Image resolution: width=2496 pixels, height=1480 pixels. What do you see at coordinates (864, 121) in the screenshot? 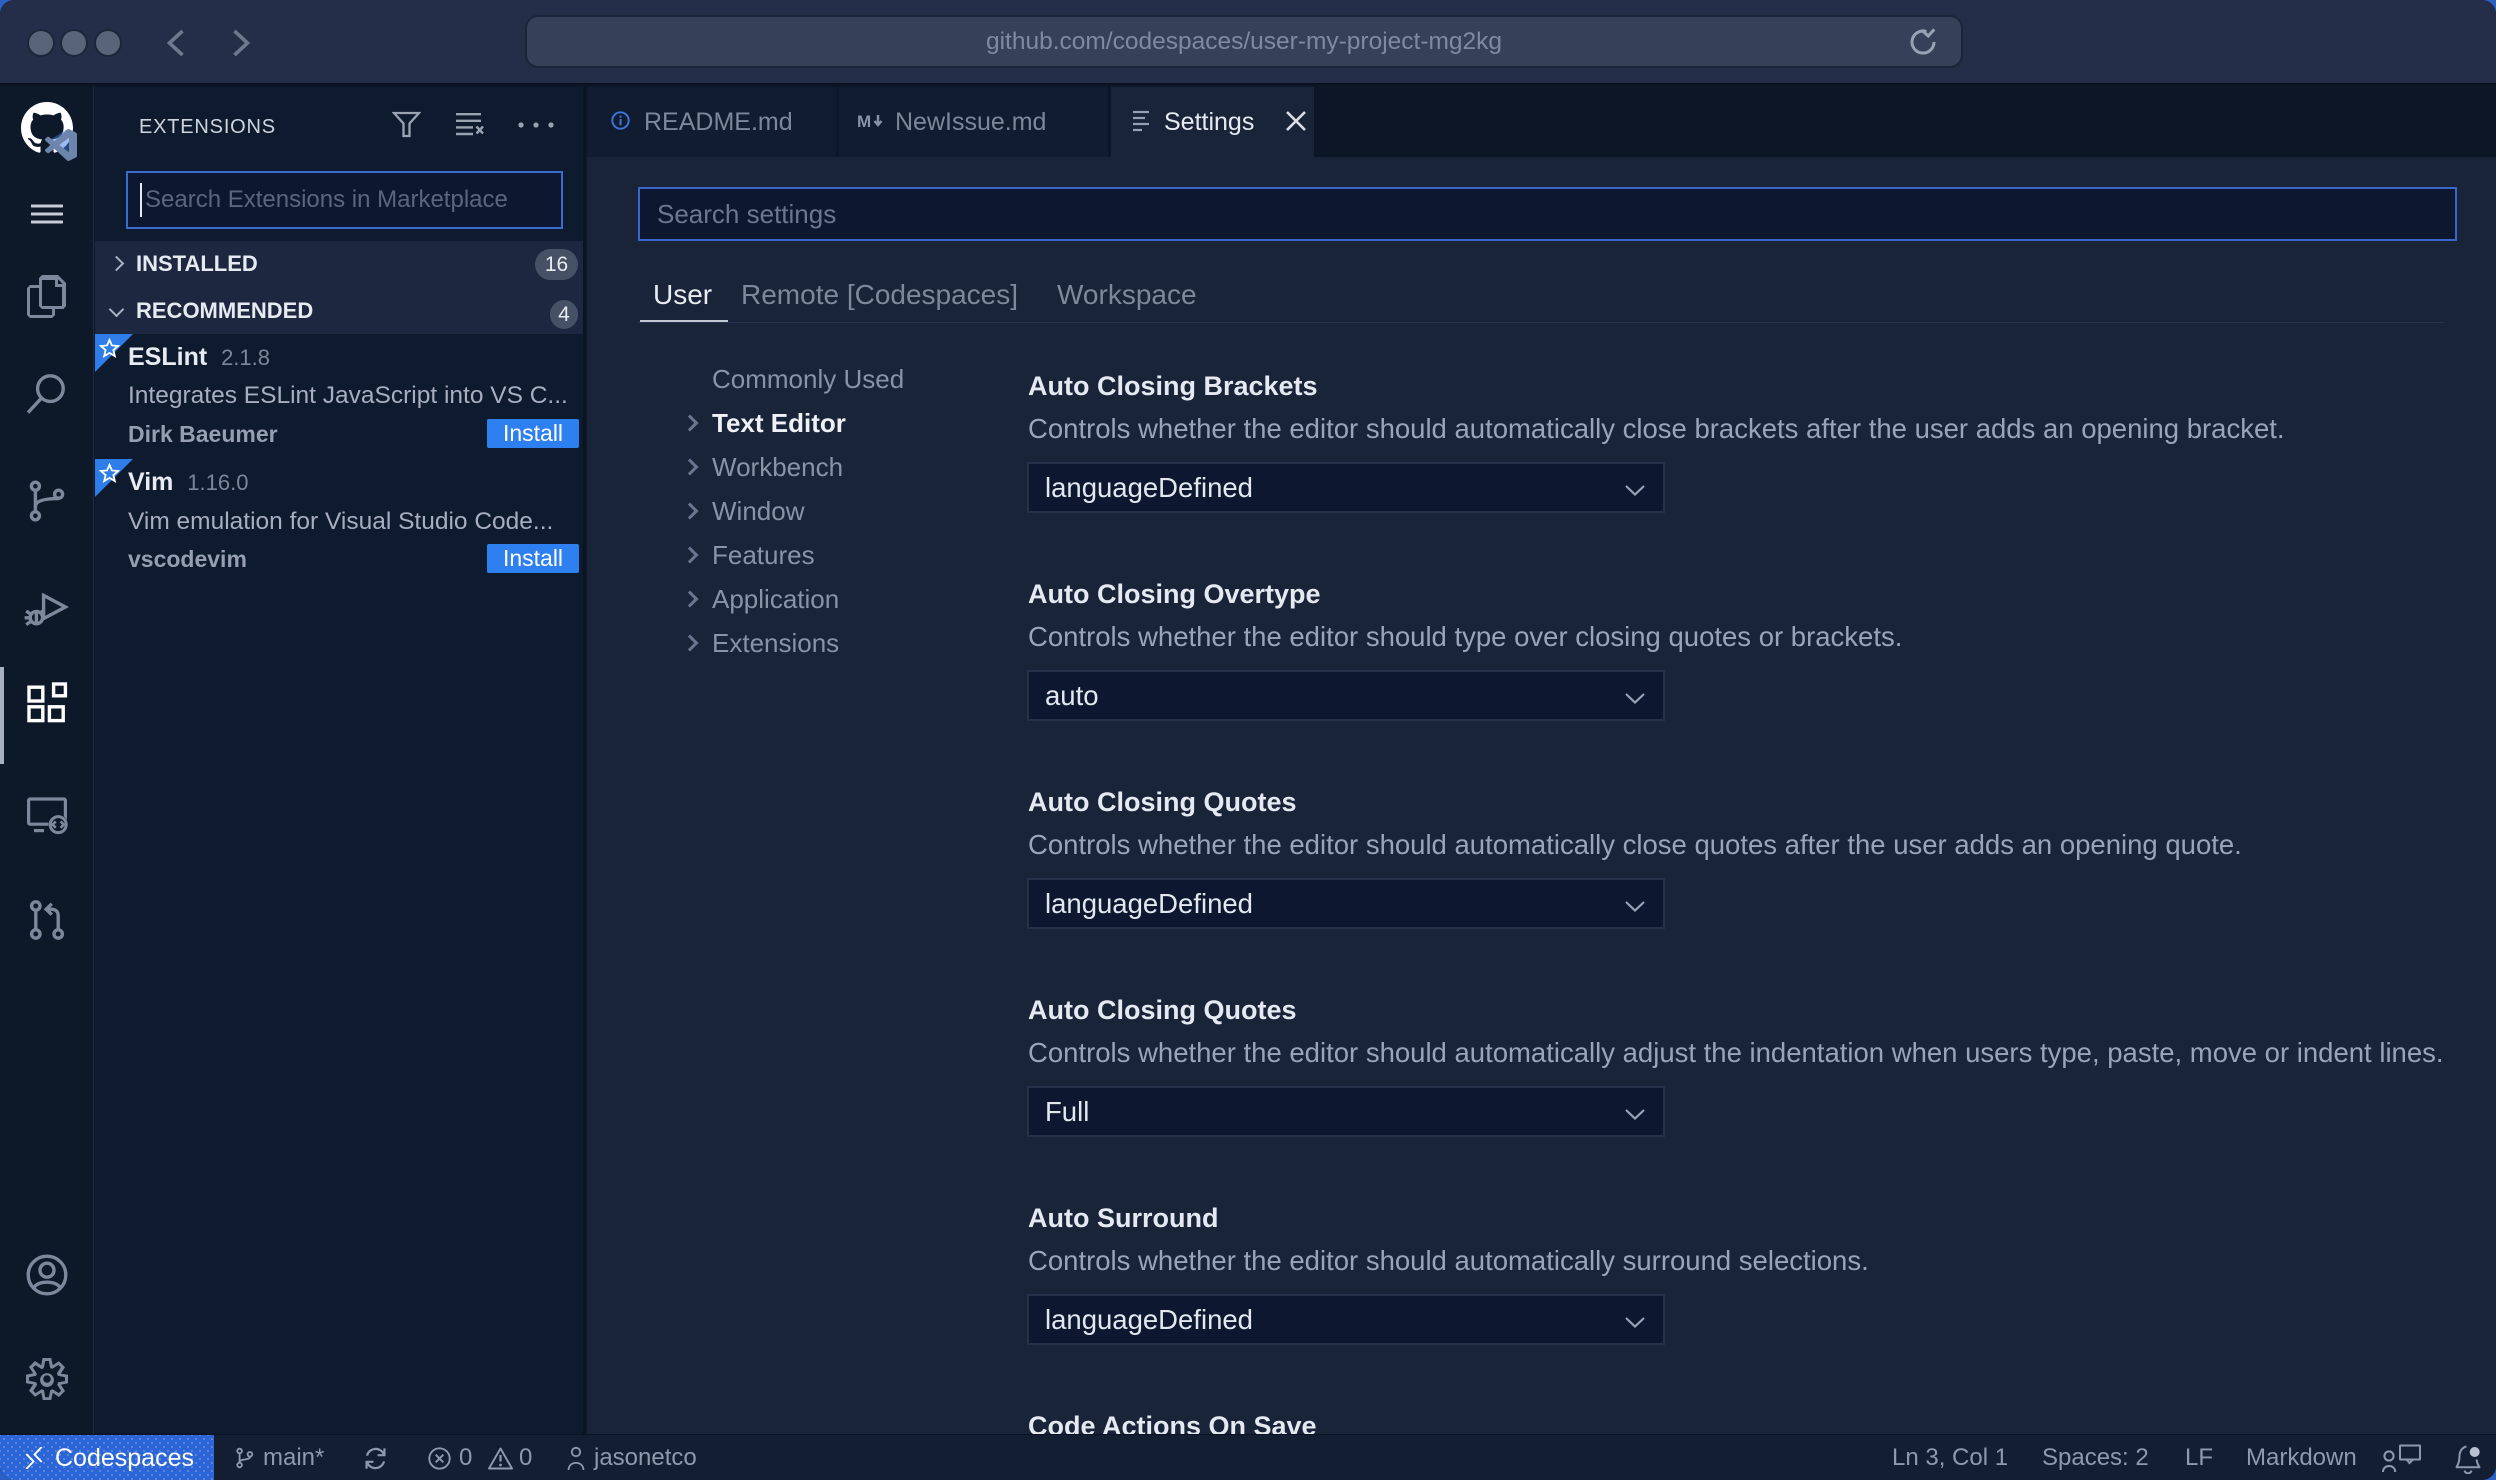
I see `svg-text: M` at bounding box center [864, 121].